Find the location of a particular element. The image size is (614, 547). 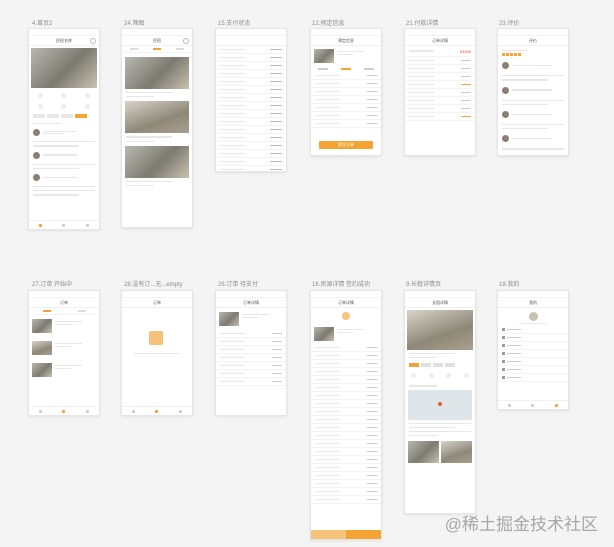

screen-label: 24.筛图 is located at coordinates (134, 24).